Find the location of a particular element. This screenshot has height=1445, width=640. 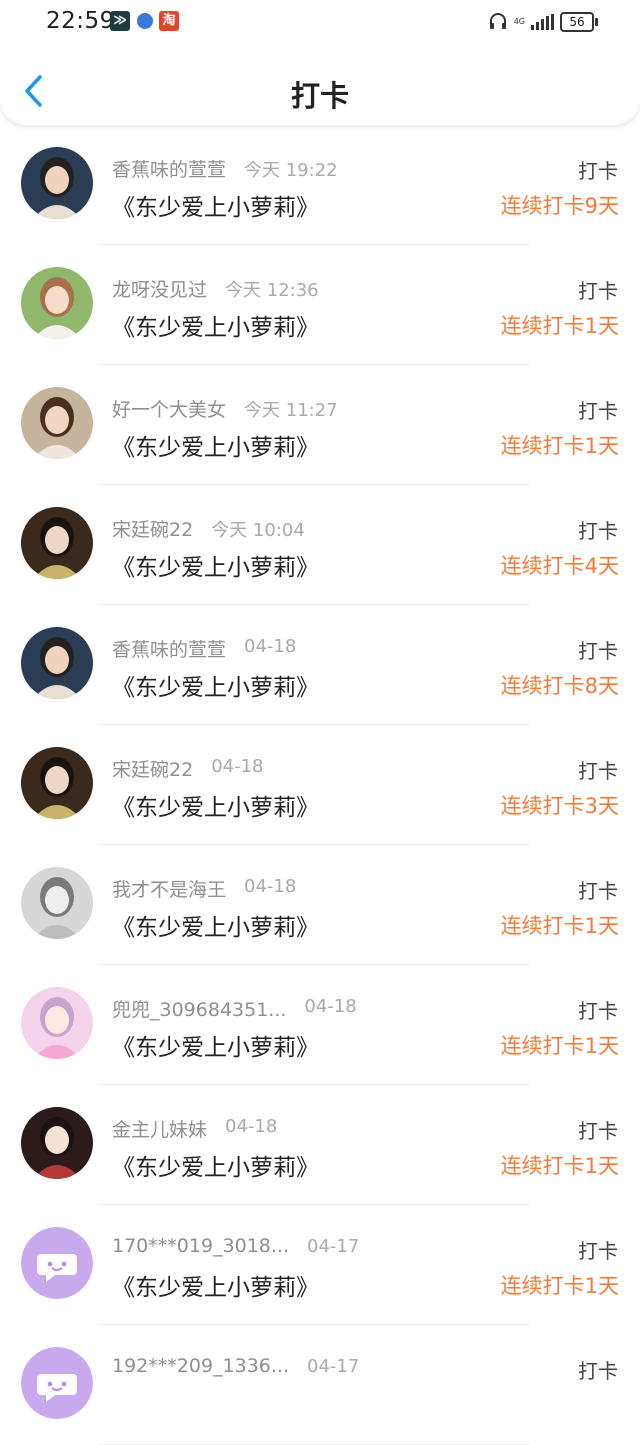

checkin-row: 我才不是海王 04-18 《东少爱上小萝莉》 打卡连续打卡1天 is located at coordinates (320, 905).